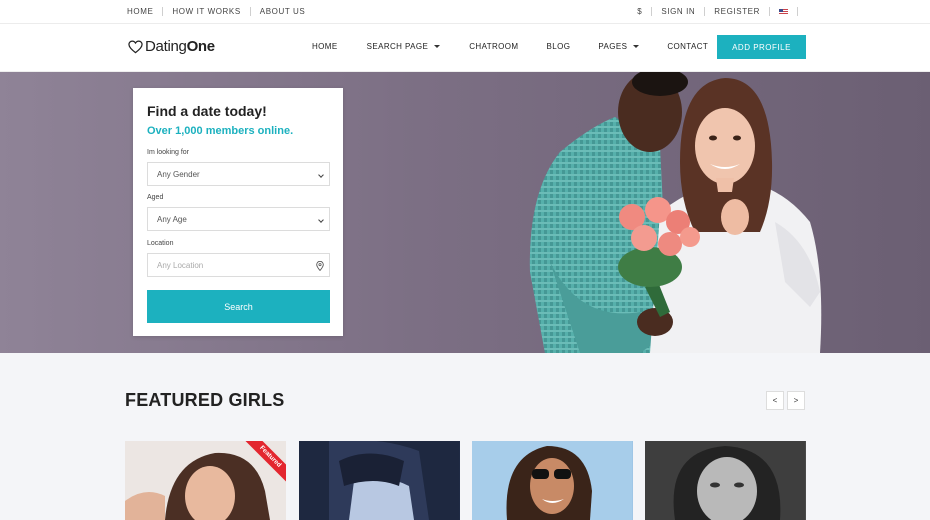 This screenshot has height=520, width=930. What do you see at coordinates (238, 306) in the screenshot?
I see `search-button: Search` at bounding box center [238, 306].